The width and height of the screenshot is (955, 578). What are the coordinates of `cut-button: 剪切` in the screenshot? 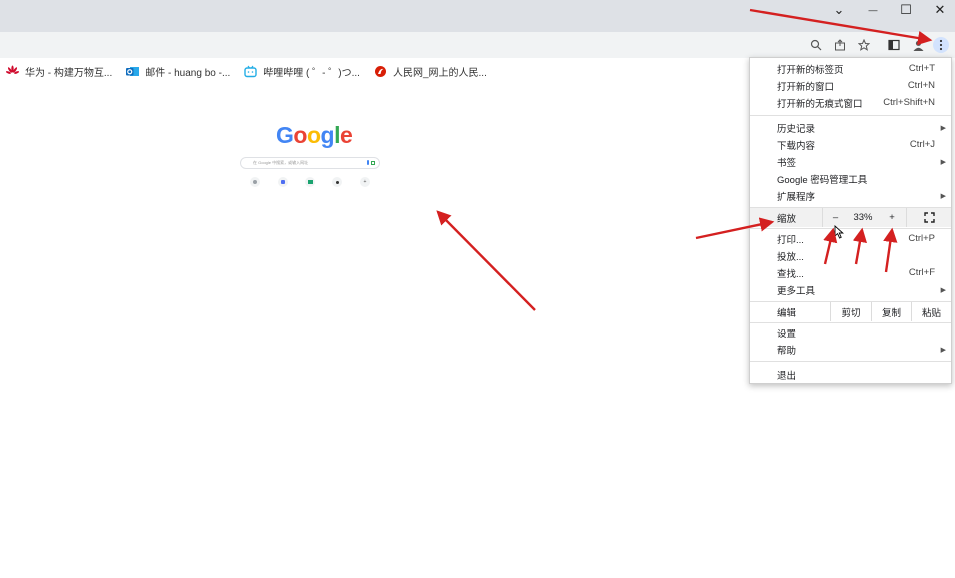 It's located at (850, 311).